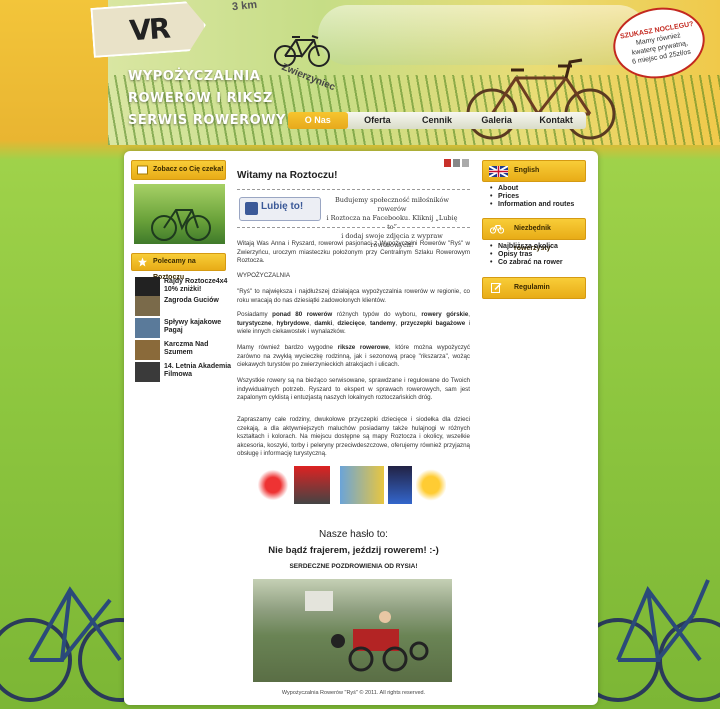 The image size is (720, 709). Describe the element at coordinates (147, 328) in the screenshot. I see `kayak-thumbnail` at that location.